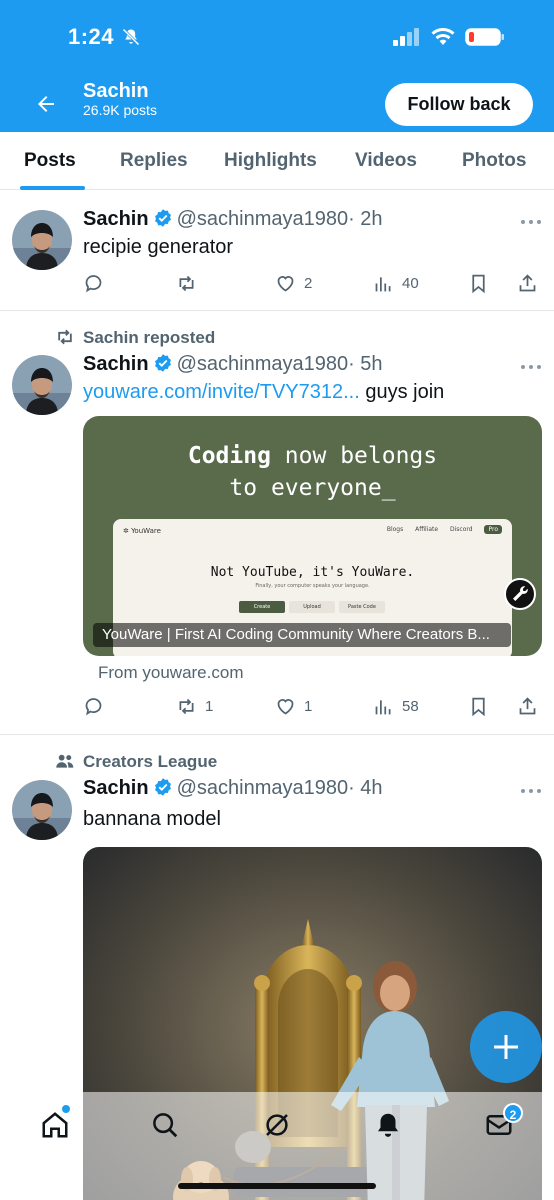 The image size is (554, 1200). What do you see at coordinates (209, 706) in the screenshot?
I see `repost-count: 1` at bounding box center [209, 706].